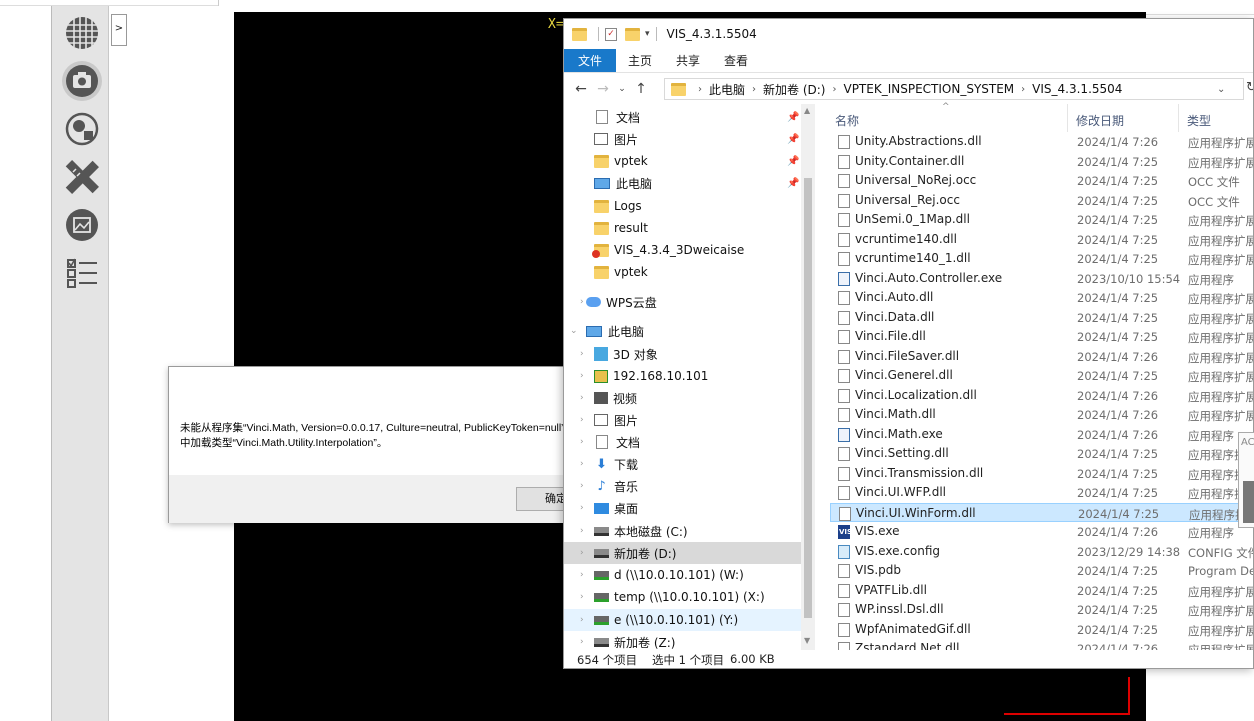  What do you see at coordinates (682, 486) in the screenshot?
I see `nav-item-music: › ♪ 音乐` at bounding box center [682, 486].